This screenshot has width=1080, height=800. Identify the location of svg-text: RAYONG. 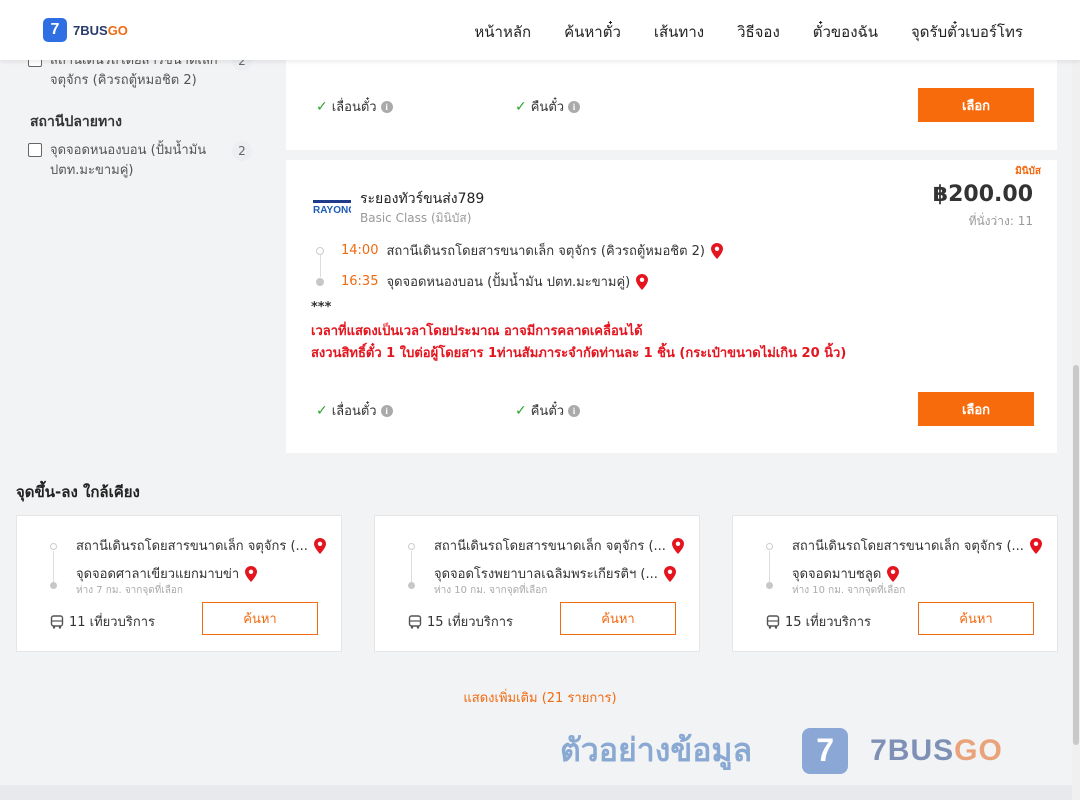
(332, 210).